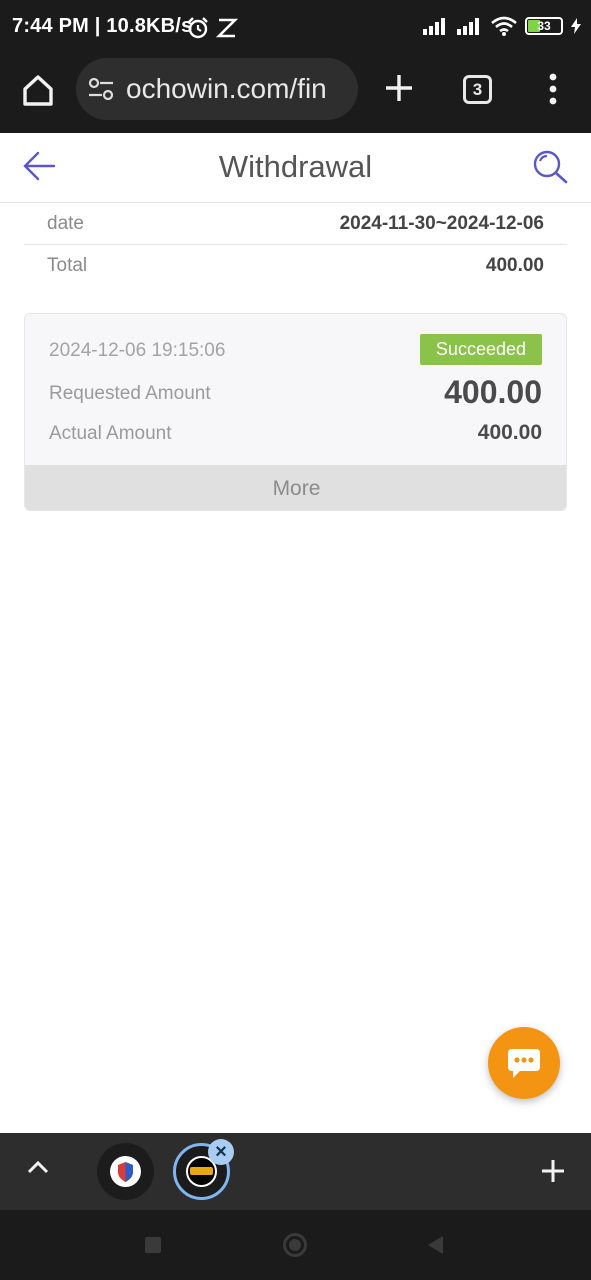 The image size is (591, 1280). What do you see at coordinates (480, 349) in the screenshot?
I see `status-badge: Succeeded` at bounding box center [480, 349].